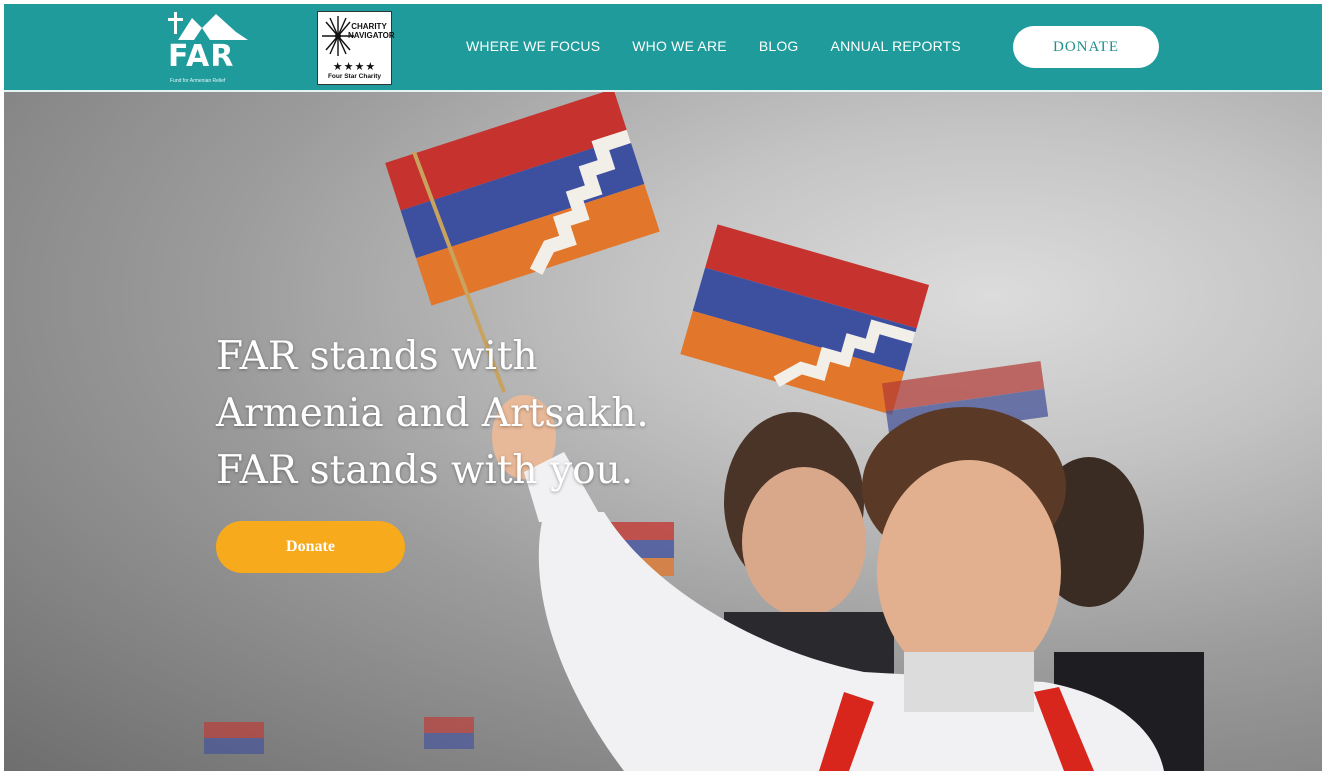 The width and height of the screenshot is (1326, 771). Describe the element at coordinates (779, 46) in the screenshot. I see `nav-blog: BLOG` at that location.